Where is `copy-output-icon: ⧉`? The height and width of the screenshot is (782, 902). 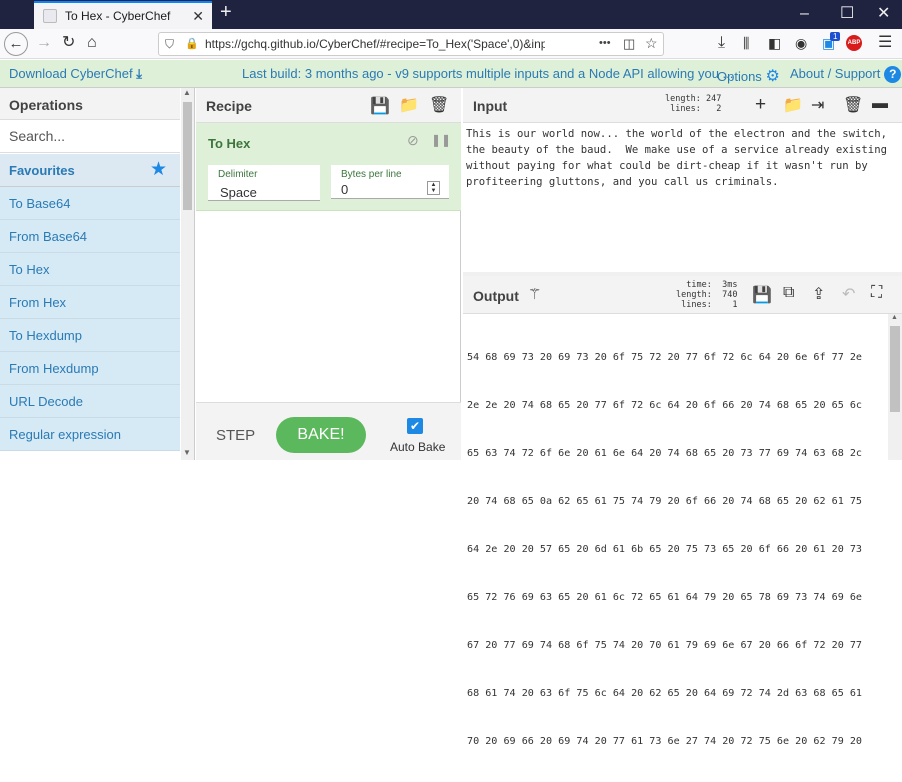
copy-output-icon: ⧉ is located at coordinates (788, 293).